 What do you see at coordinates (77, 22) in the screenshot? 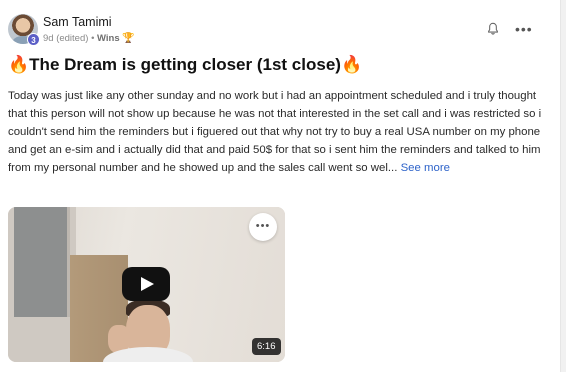
I see `author-name: Sam Tamimi` at bounding box center [77, 22].